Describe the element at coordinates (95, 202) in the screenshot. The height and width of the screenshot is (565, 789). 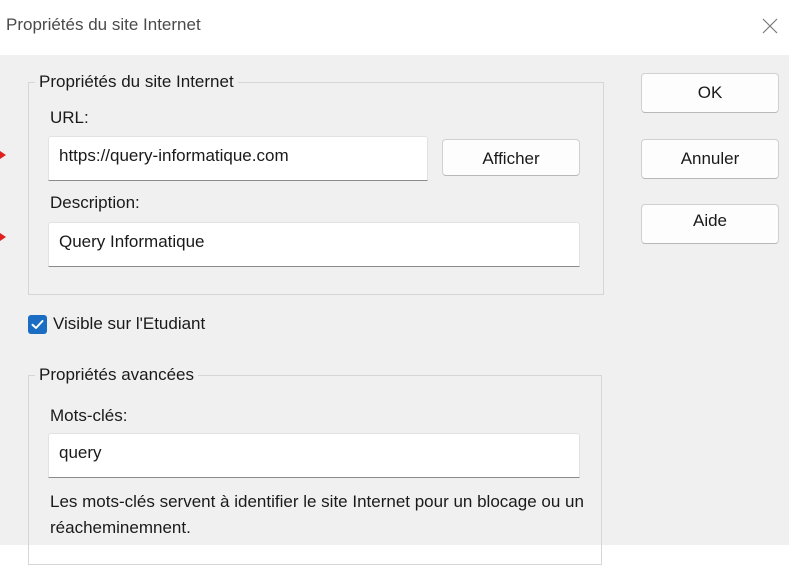
I see `description-label: Description:` at that location.